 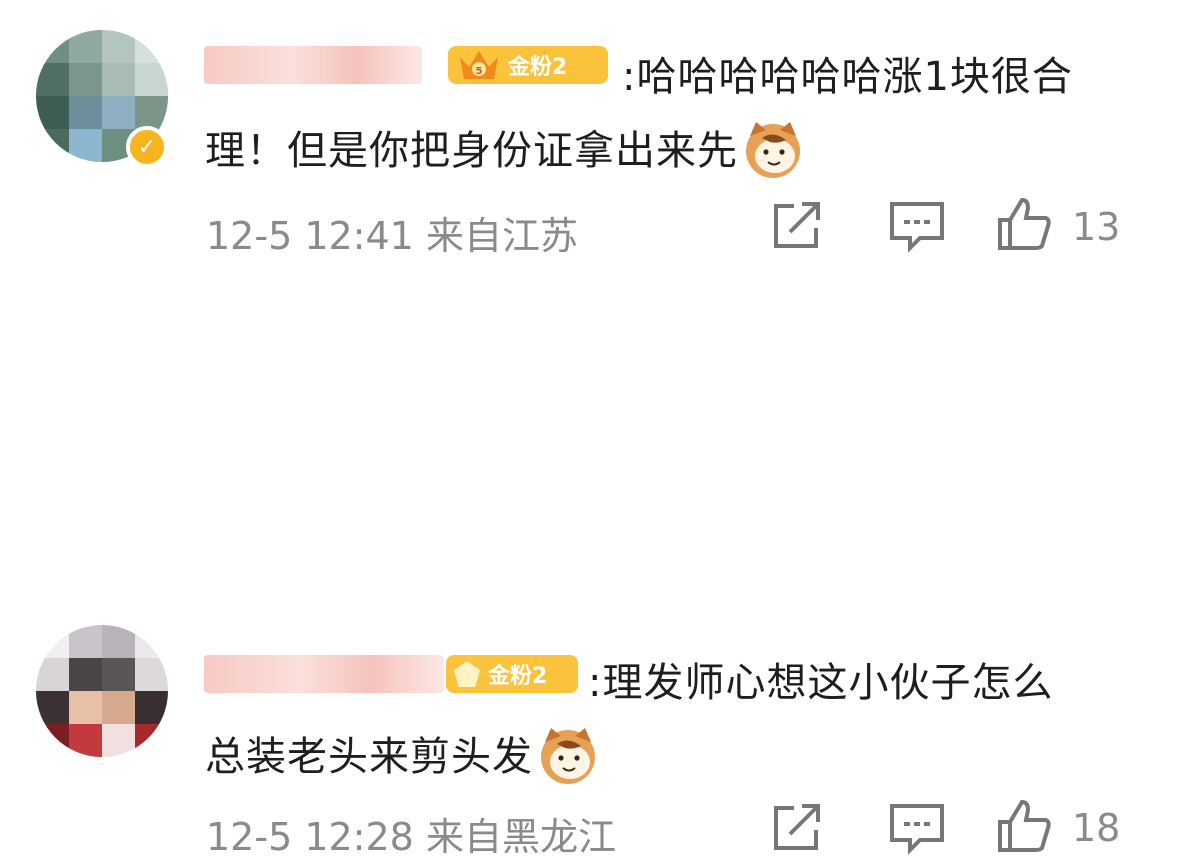 What do you see at coordinates (471, 151) in the screenshot?
I see `comment-text-line2-content: 理！但是你把身份证拿出来先` at bounding box center [471, 151].